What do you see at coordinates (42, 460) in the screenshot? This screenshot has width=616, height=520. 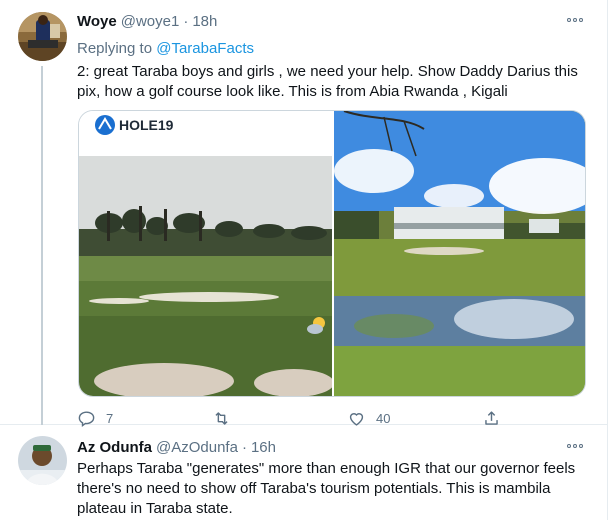 I see `avatar-az-odunfa` at bounding box center [42, 460].